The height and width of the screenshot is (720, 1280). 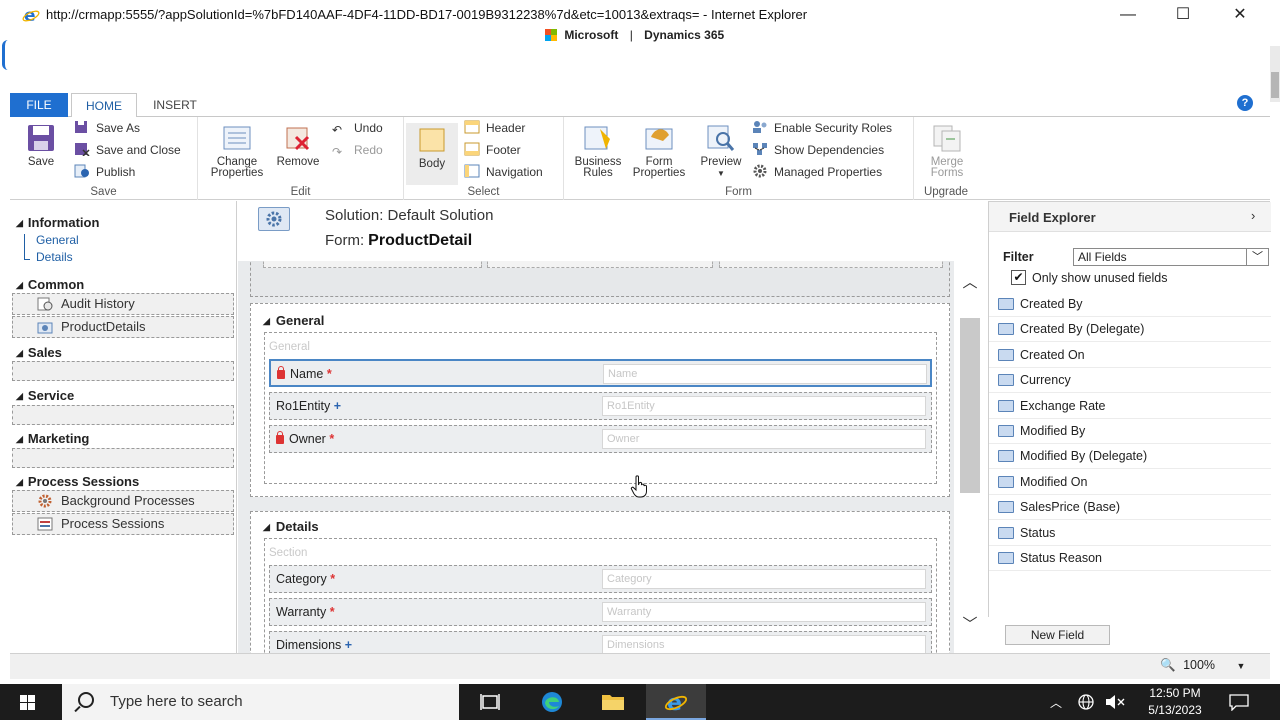 I want to click on nav-item-product-details: ProductDetails, so click(x=123, y=327).